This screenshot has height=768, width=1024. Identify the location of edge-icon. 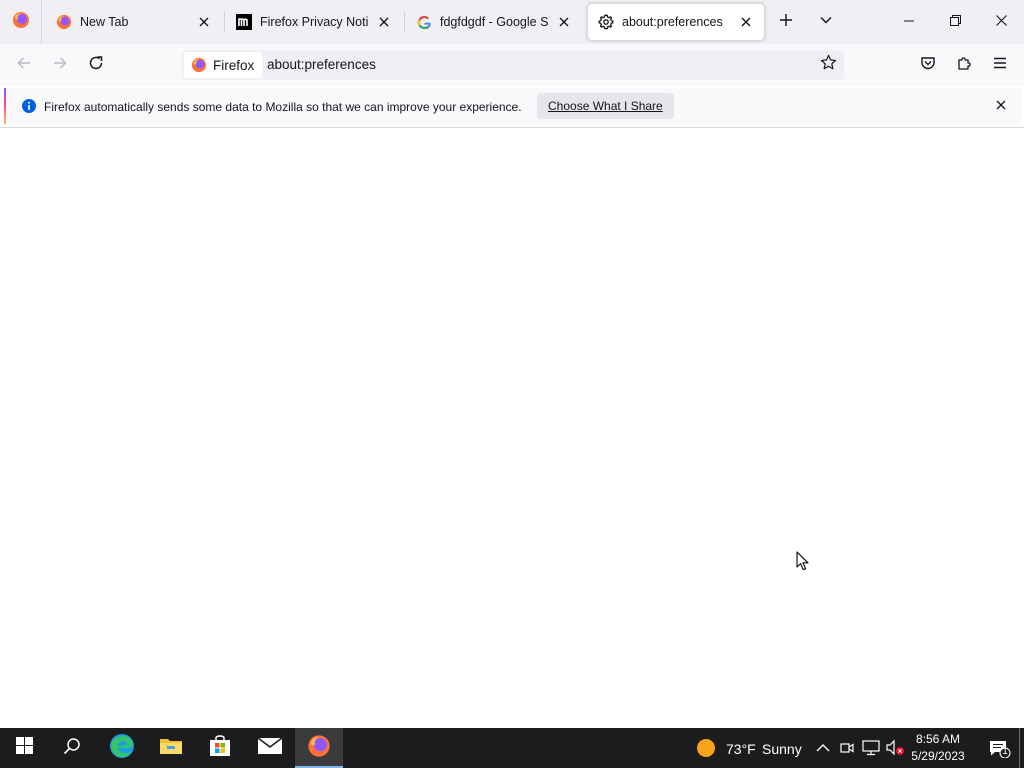
(122, 748).